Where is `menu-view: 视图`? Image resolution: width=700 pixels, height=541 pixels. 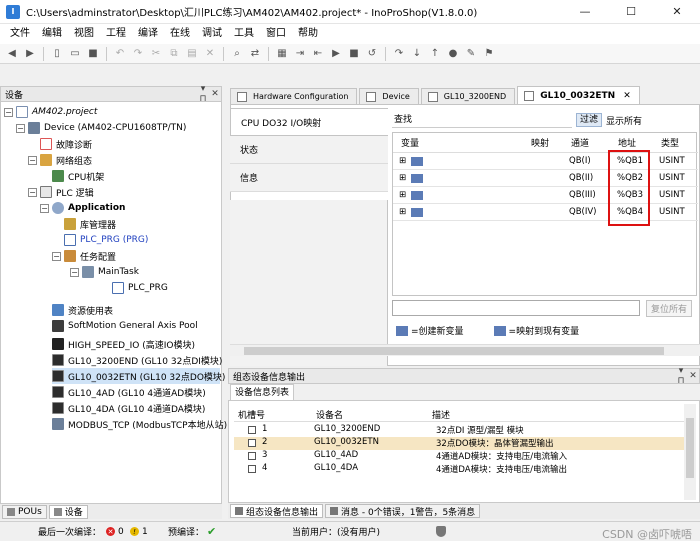
menu-view: 视图 is located at coordinates (84, 34).